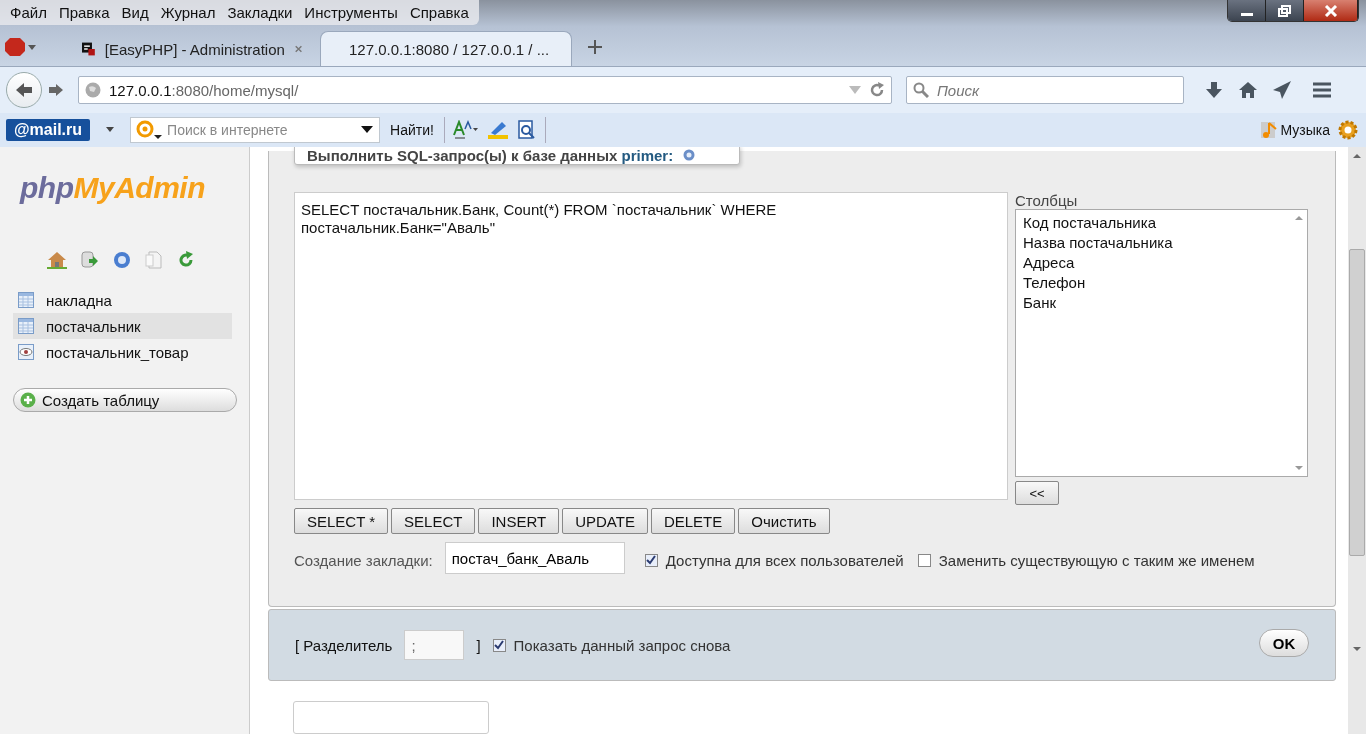 The height and width of the screenshot is (734, 1366). Describe the element at coordinates (784, 521) in the screenshot. I see `query-template-button: Очистить` at that location.